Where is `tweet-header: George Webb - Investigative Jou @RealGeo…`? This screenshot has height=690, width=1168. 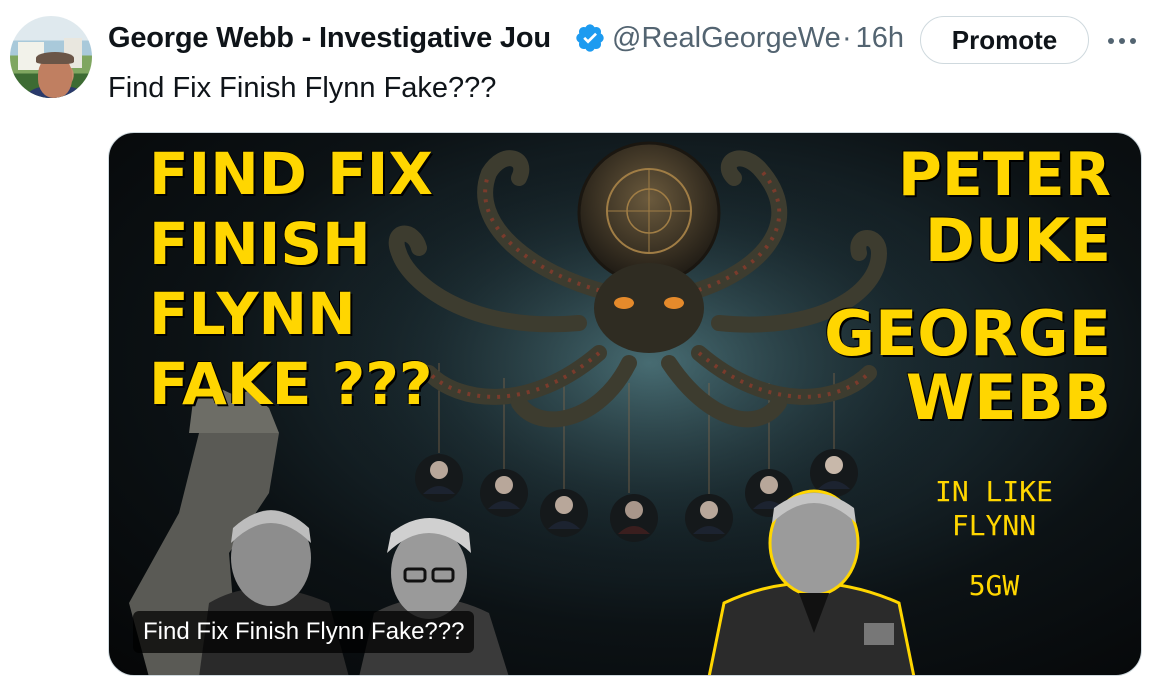 tweet-header: George Webb - Investigative Jou @RealGeo… is located at coordinates (506, 38).